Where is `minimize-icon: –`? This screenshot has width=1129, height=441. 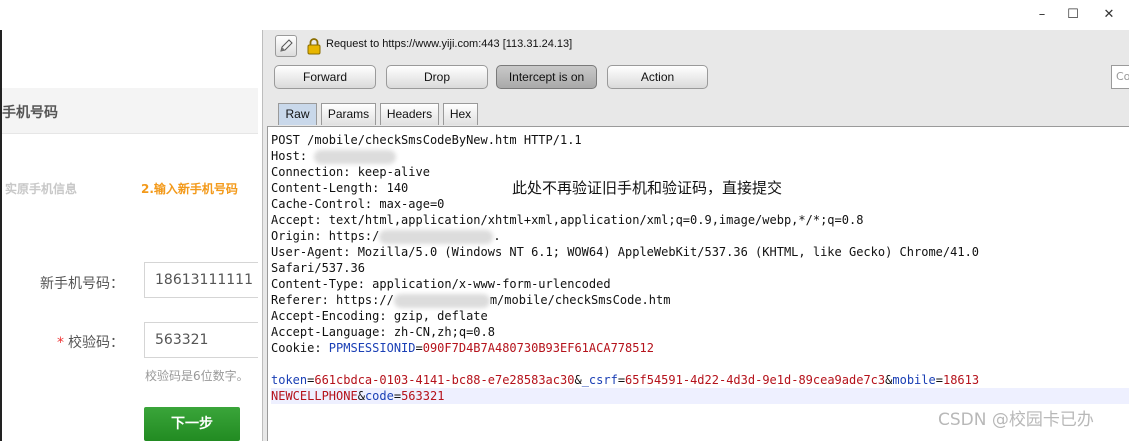 minimize-icon: – is located at coordinates (1042, 15).